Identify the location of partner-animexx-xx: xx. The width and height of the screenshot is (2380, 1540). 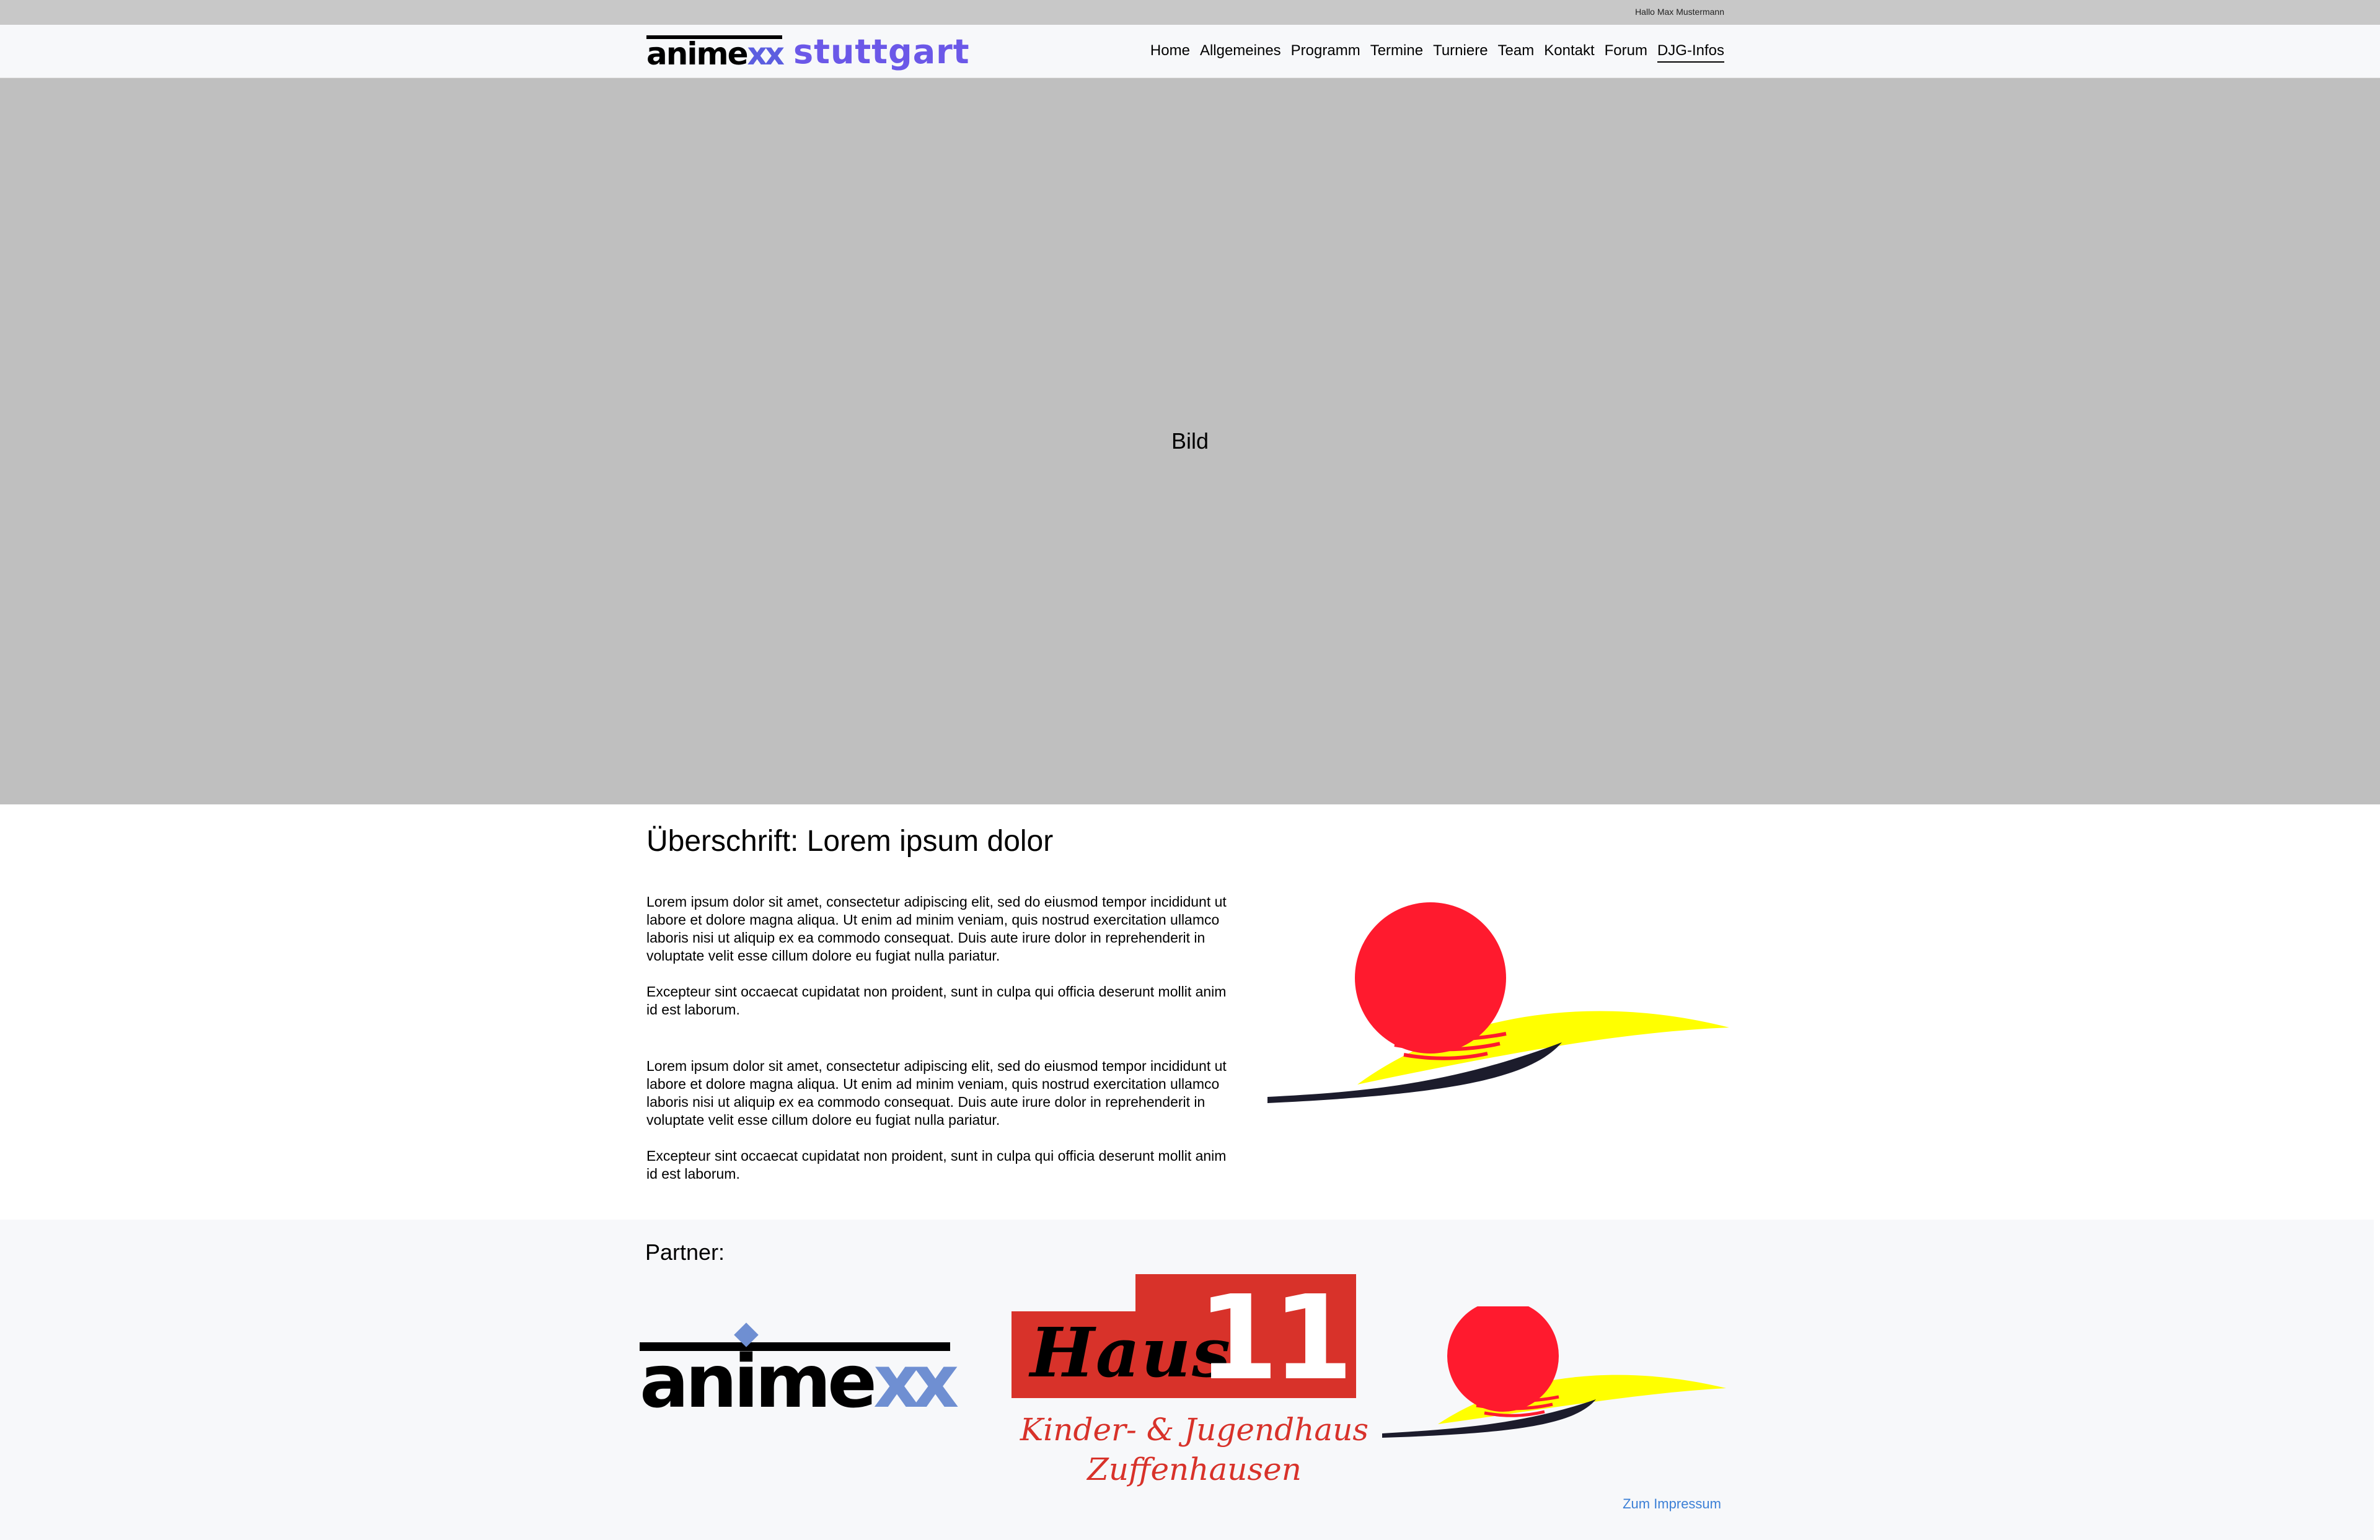
(916, 1381).